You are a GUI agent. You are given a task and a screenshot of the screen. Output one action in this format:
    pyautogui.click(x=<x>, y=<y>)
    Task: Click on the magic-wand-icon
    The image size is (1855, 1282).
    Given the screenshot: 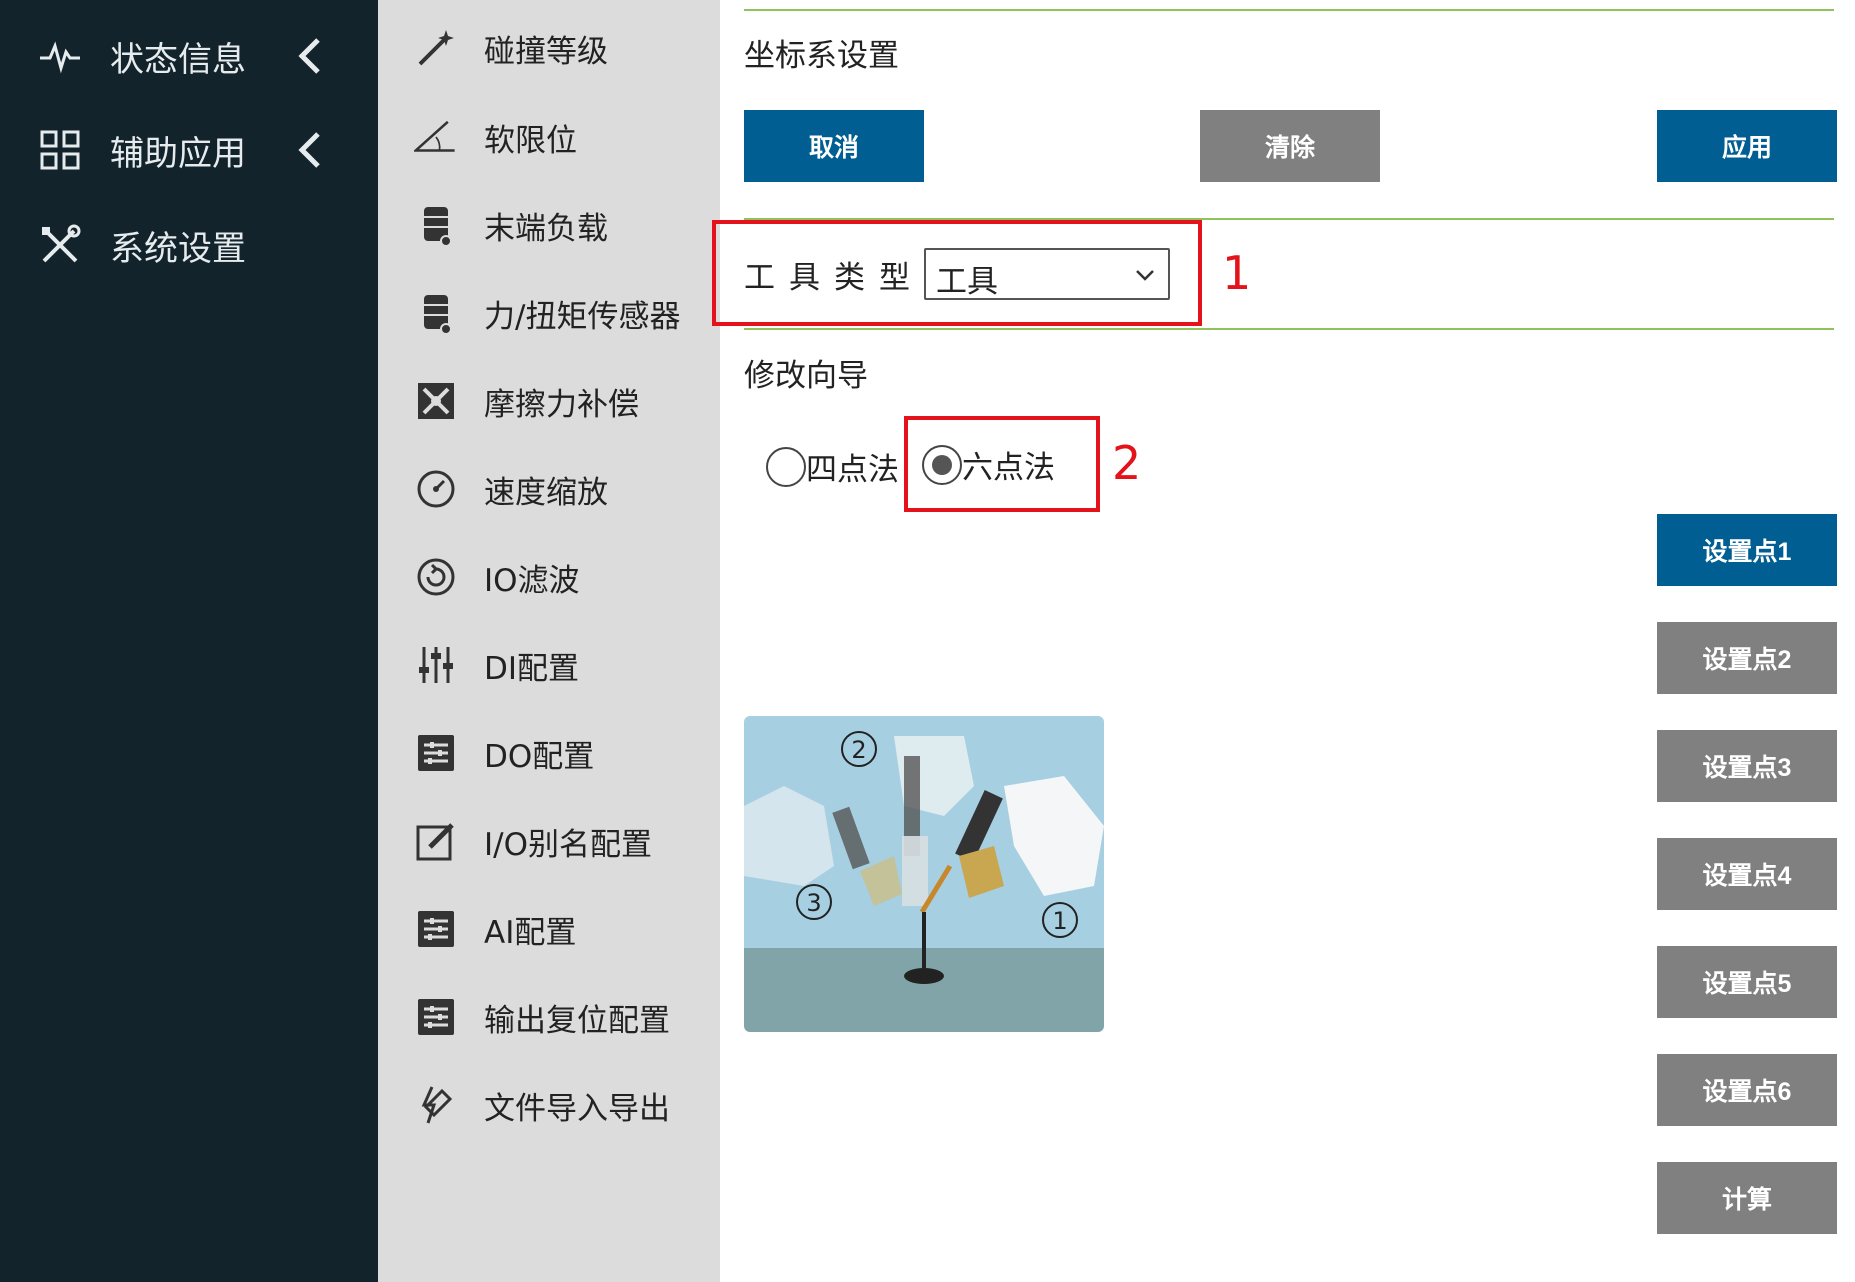 What is the action you would take?
    pyautogui.click(x=436, y=48)
    